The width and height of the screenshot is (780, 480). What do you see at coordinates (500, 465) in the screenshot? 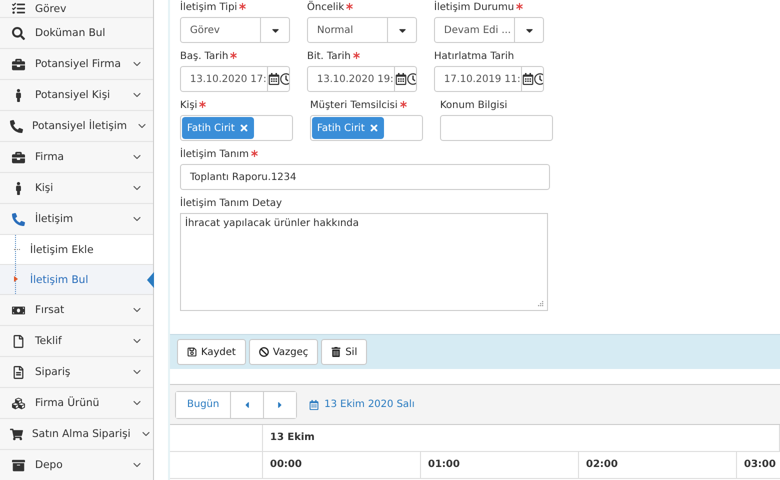
I see `hour-header: 01:00` at bounding box center [500, 465].